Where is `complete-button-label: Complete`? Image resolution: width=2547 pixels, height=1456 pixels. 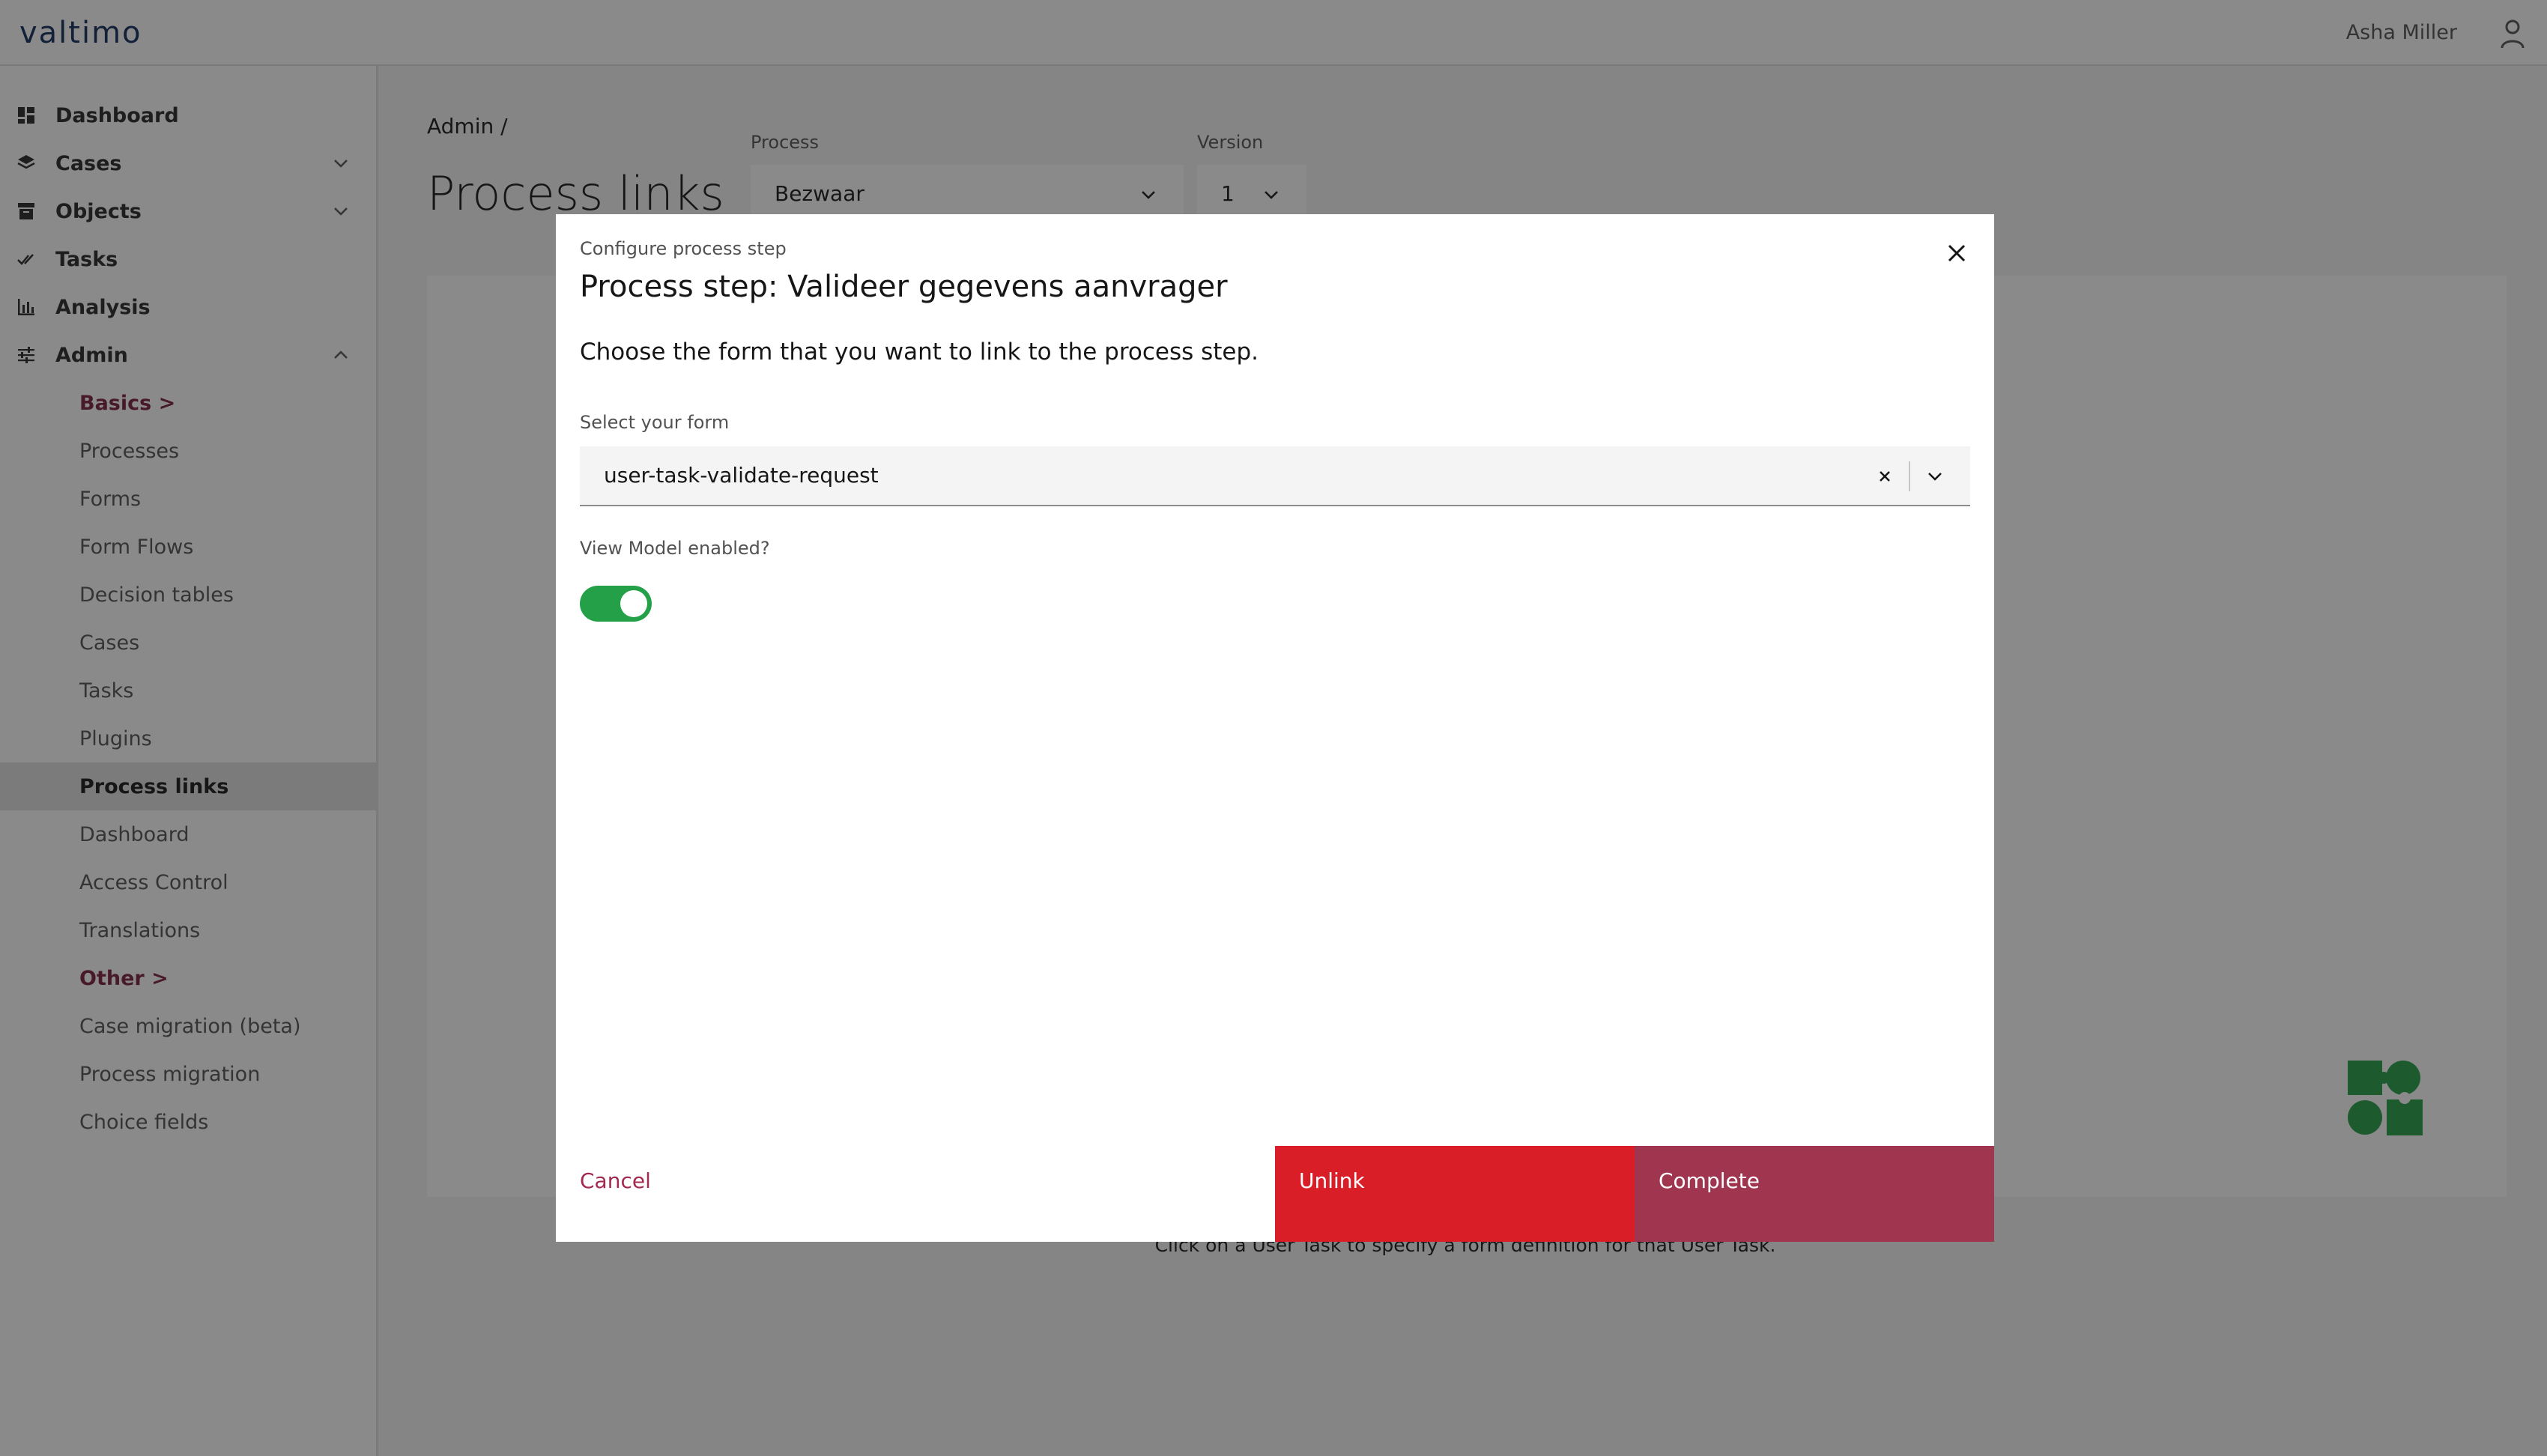 complete-button-label: Complete is located at coordinates (1709, 1180).